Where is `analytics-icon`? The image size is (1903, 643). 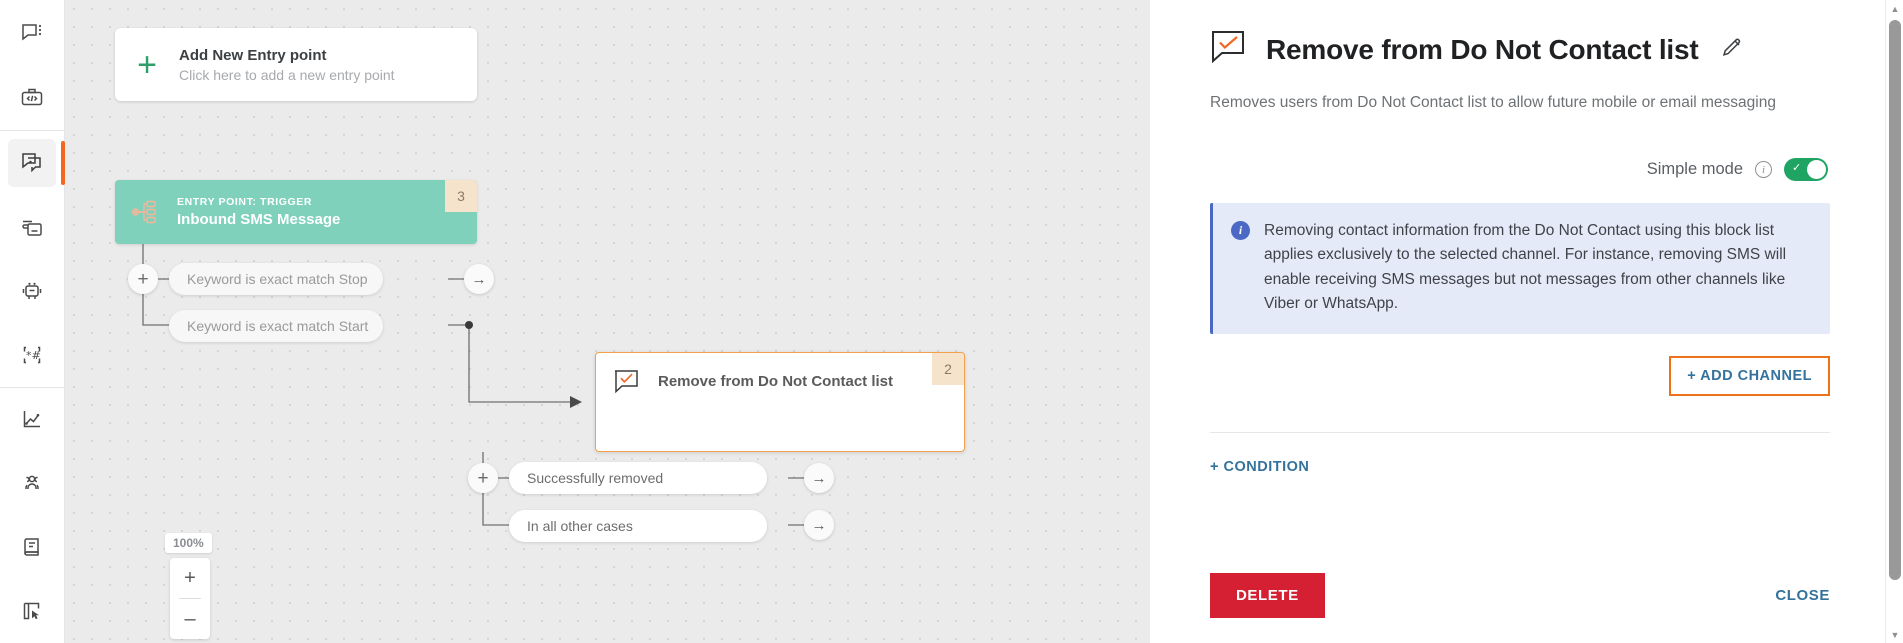
analytics-icon is located at coordinates (32, 419).